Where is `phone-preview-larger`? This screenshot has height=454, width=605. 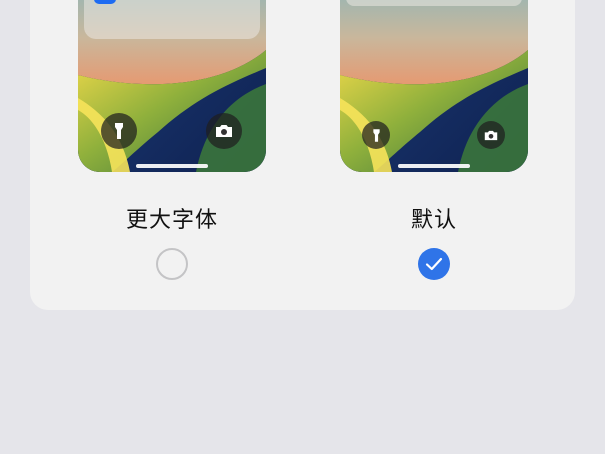
phone-preview-larger is located at coordinates (172, 86).